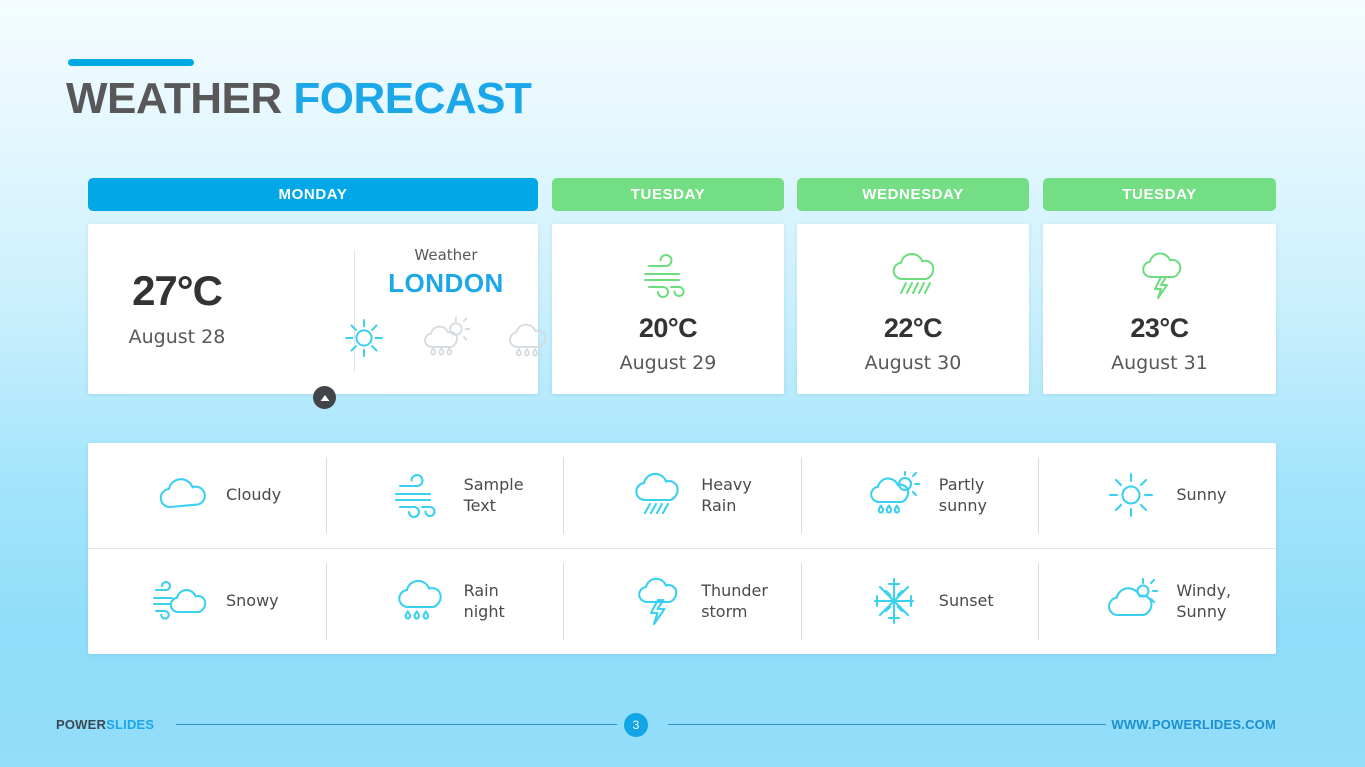 The height and width of the screenshot is (767, 1365). Describe the element at coordinates (1204, 601) in the screenshot. I see `legend-label: Windy, Sunny` at that location.